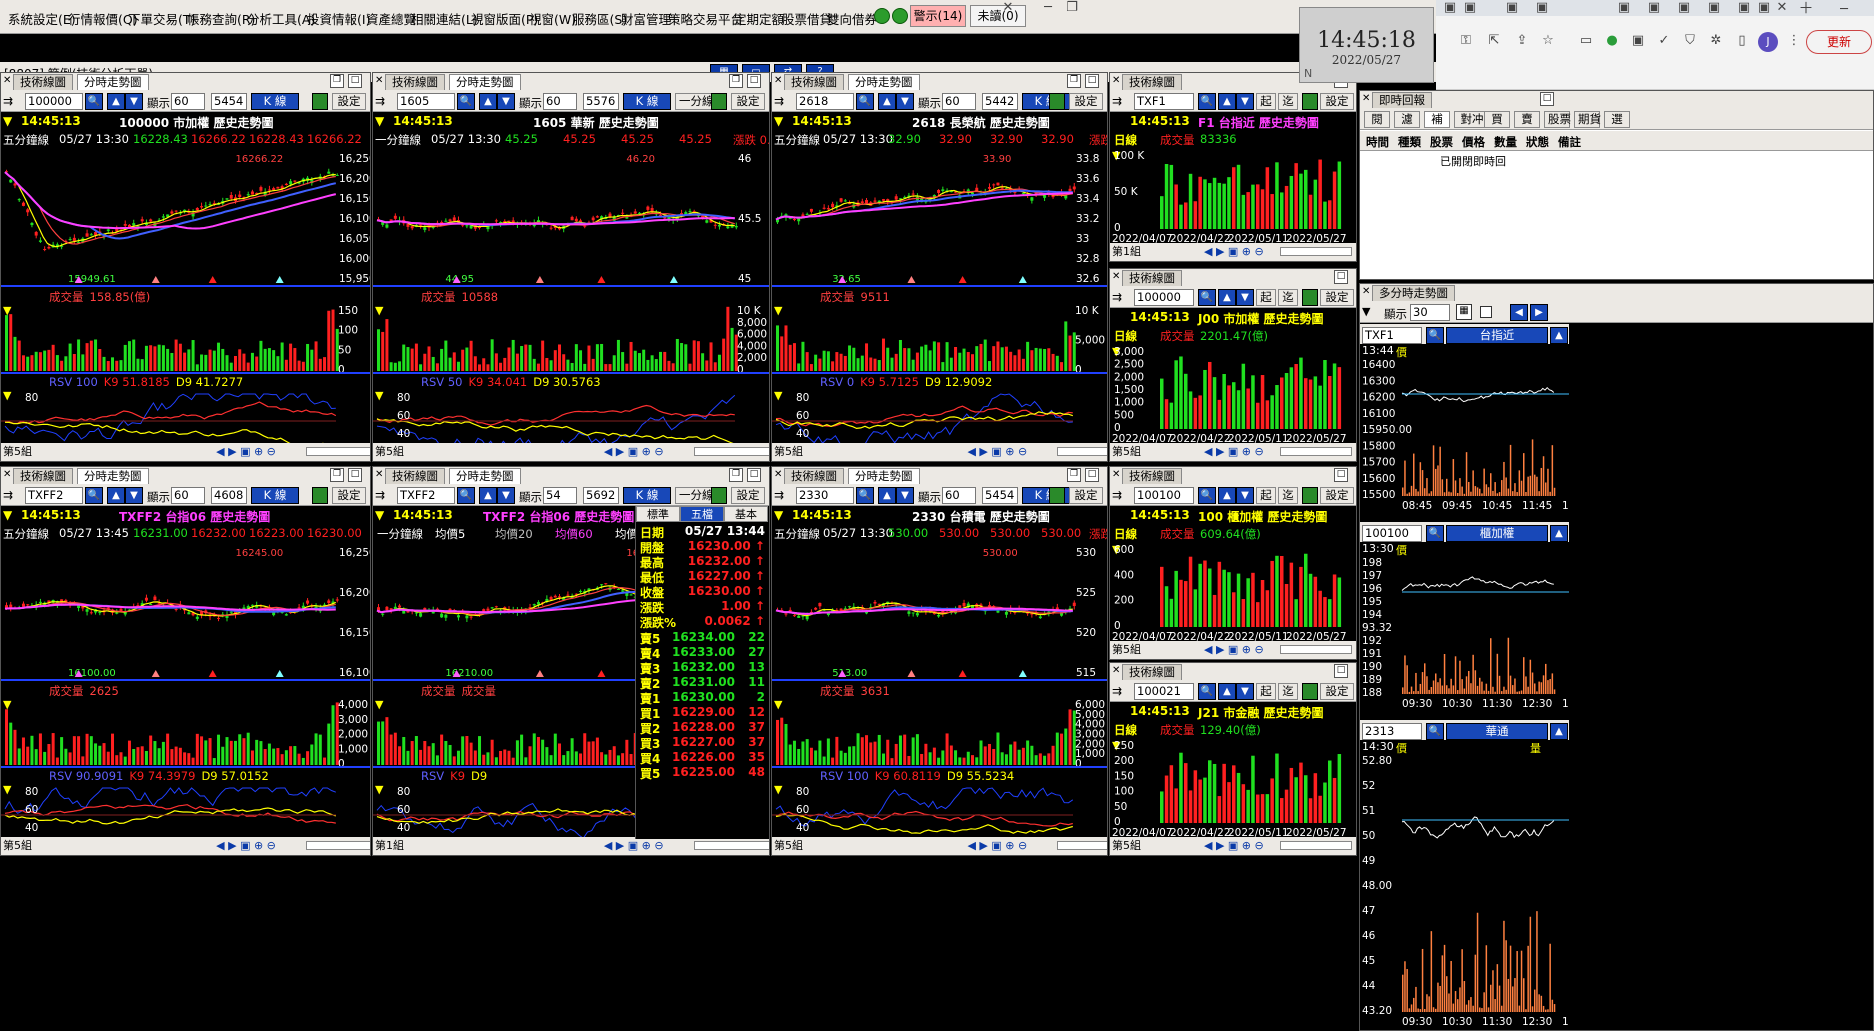 This screenshot has width=1874, height=1031. What do you see at coordinates (1497, 119) in the screenshot?
I see `realtime-filter-4: 買` at bounding box center [1497, 119].